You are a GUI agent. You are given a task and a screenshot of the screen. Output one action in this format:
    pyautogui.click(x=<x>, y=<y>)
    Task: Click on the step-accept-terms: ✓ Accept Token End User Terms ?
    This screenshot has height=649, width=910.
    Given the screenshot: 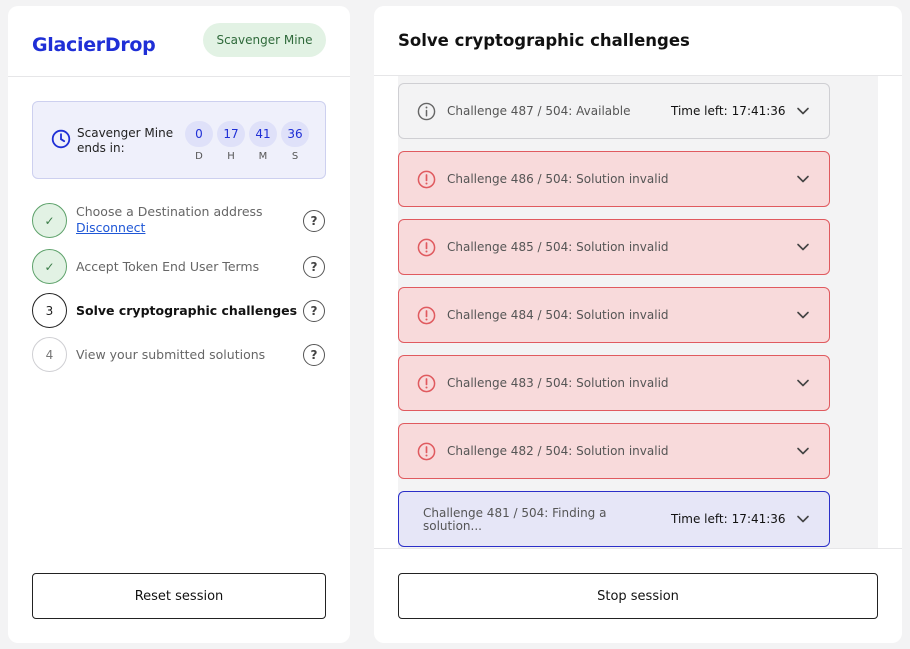 What is the action you would take?
    pyautogui.click(x=182, y=267)
    